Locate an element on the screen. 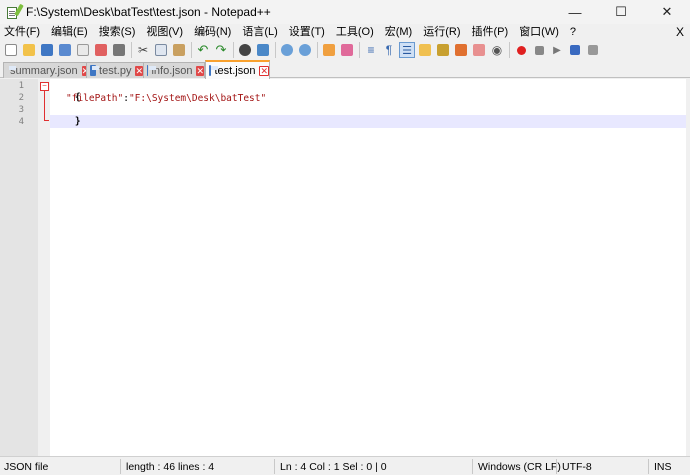  open-file-icon is located at coordinates (29, 50).